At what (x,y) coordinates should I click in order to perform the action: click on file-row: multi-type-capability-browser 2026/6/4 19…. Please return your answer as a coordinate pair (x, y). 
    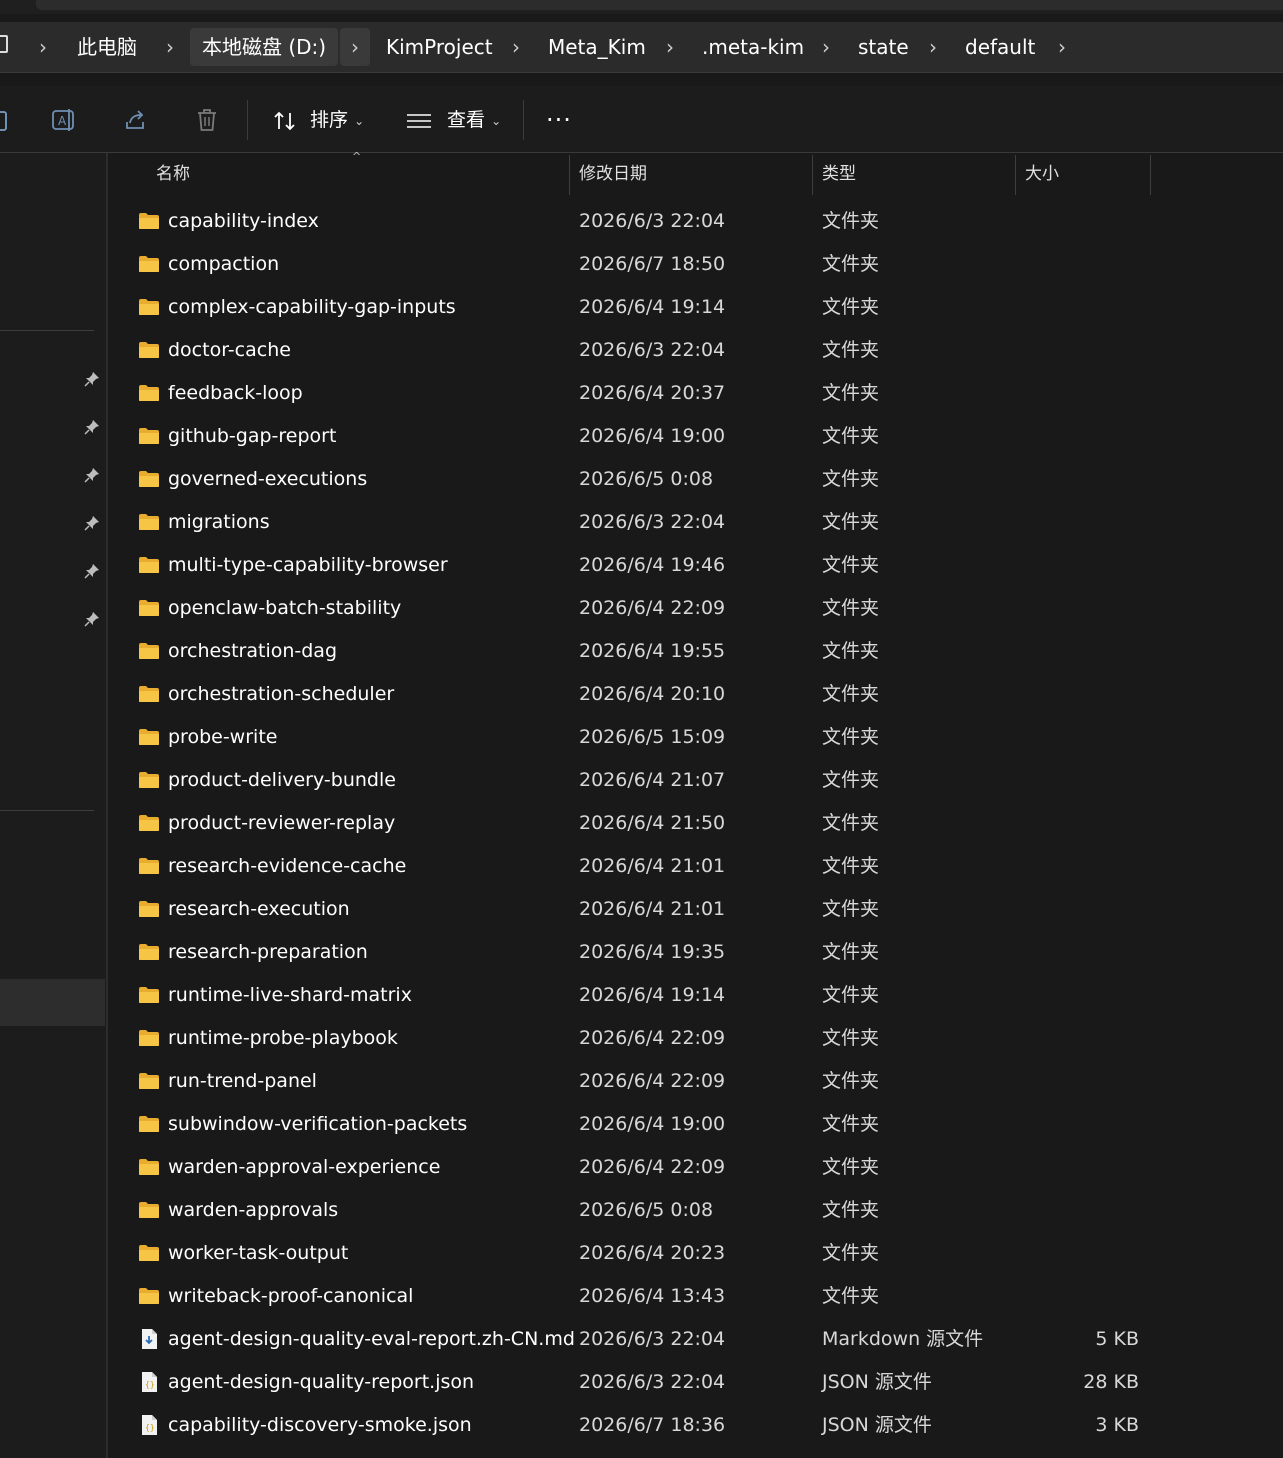
    Looking at the image, I should click on (695, 565).